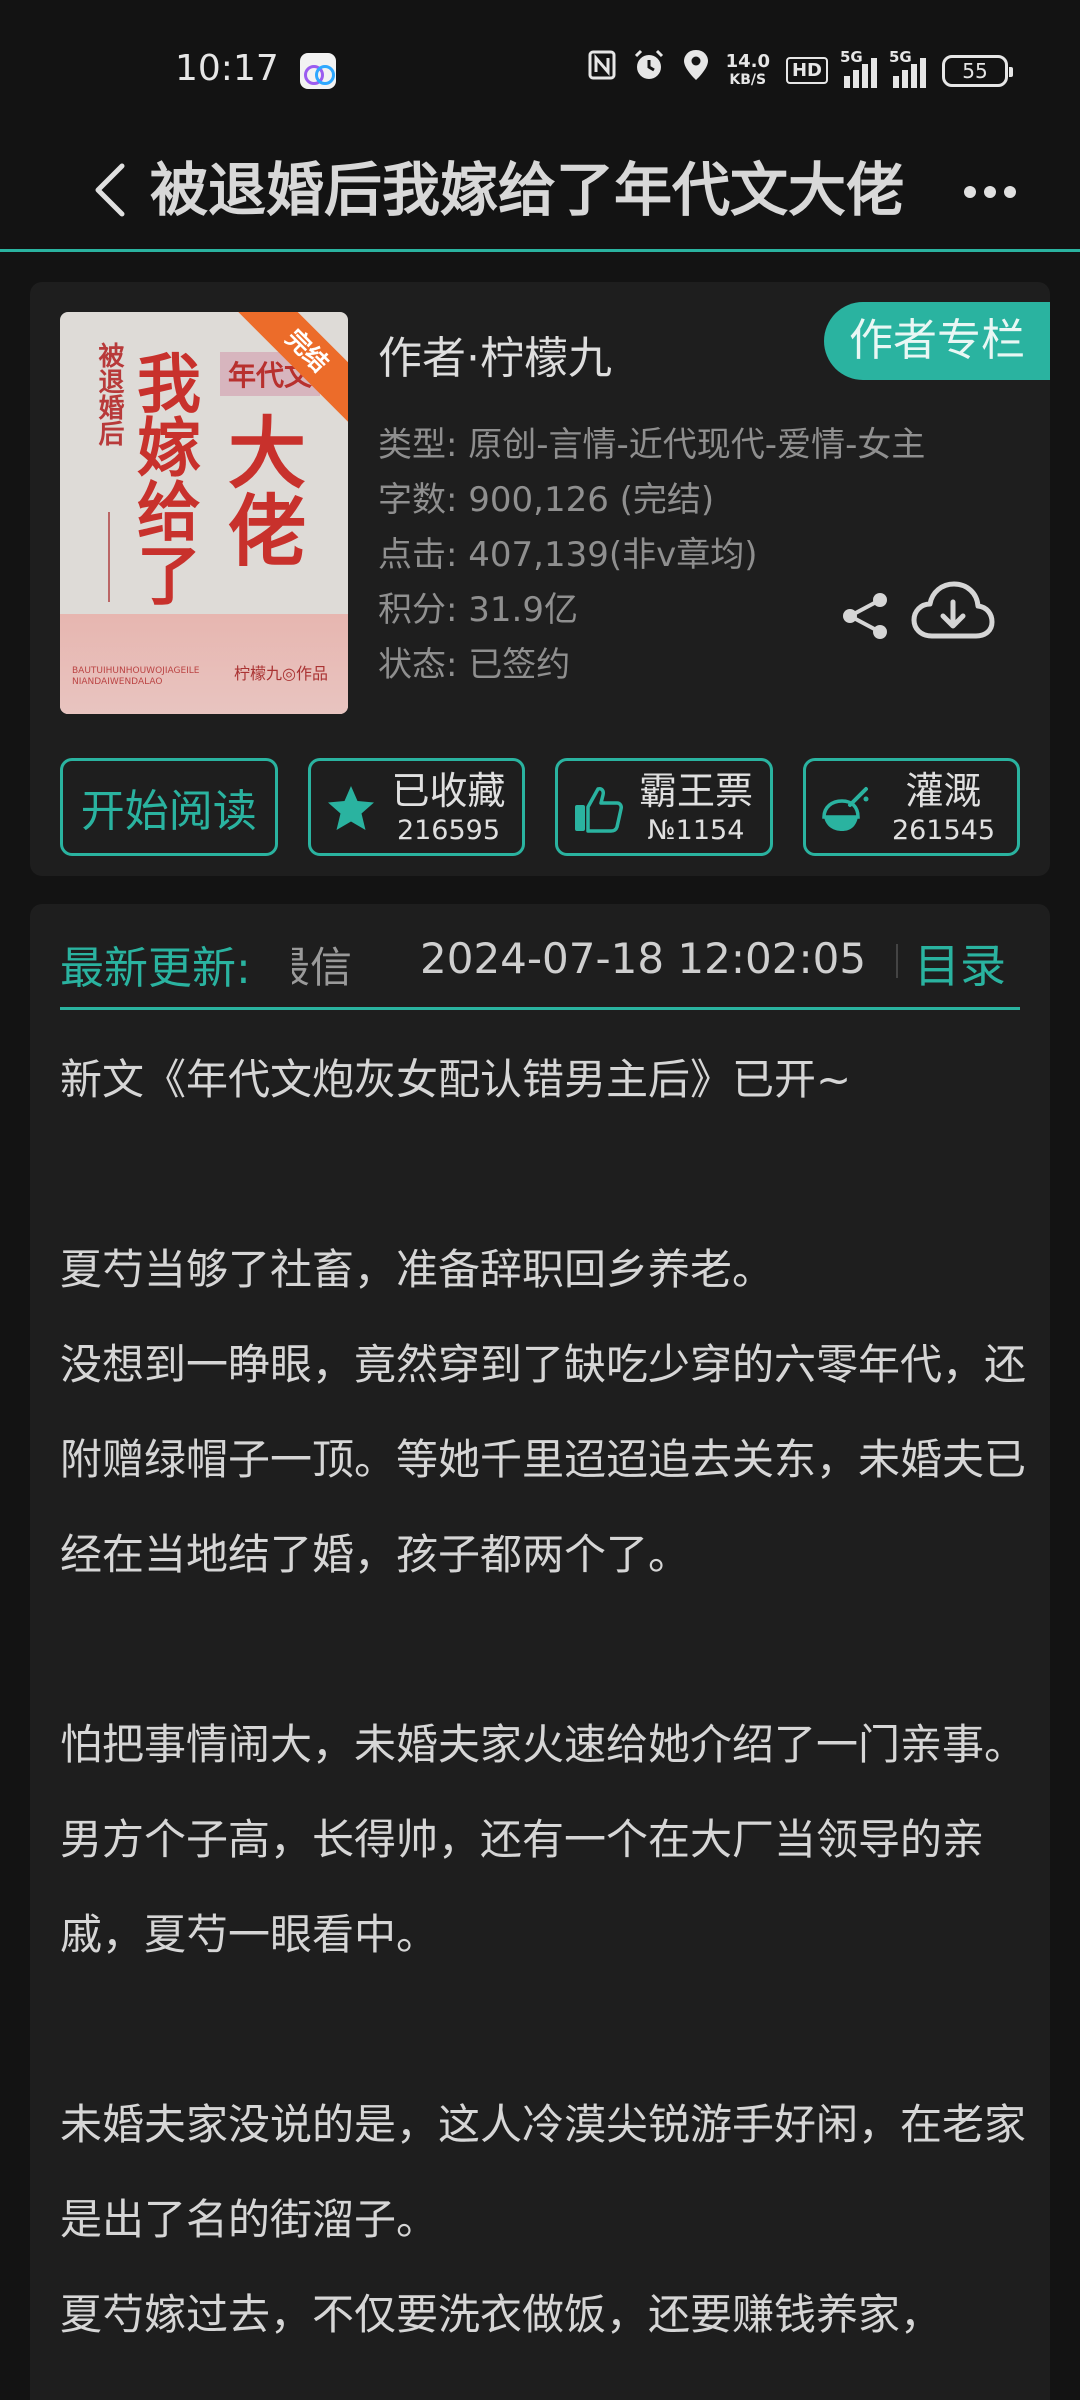 The width and height of the screenshot is (1080, 2400). Describe the element at coordinates (696, 70) in the screenshot. I see `location-icon` at that location.